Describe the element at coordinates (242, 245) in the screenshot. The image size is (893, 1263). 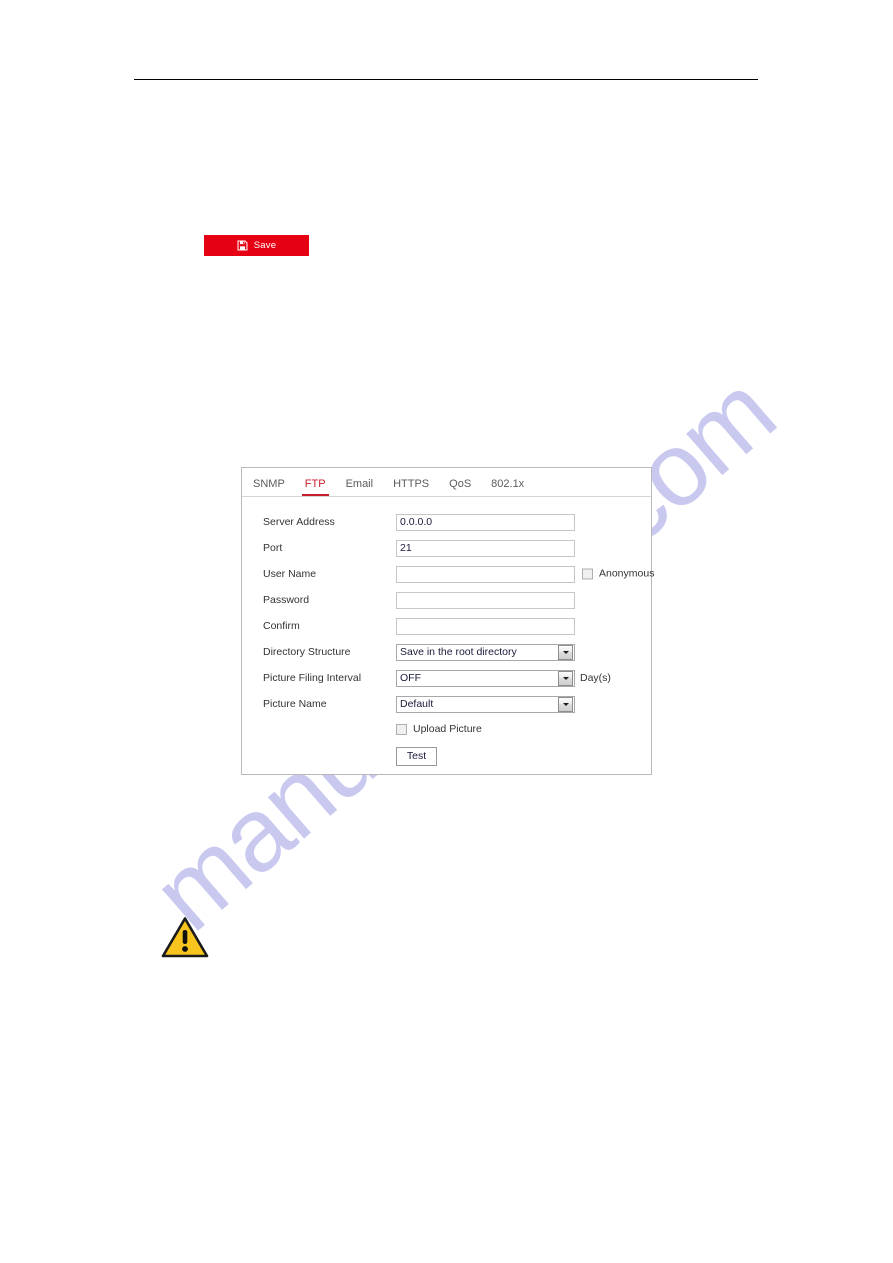
I see `floppy-disk-save-icon` at that location.